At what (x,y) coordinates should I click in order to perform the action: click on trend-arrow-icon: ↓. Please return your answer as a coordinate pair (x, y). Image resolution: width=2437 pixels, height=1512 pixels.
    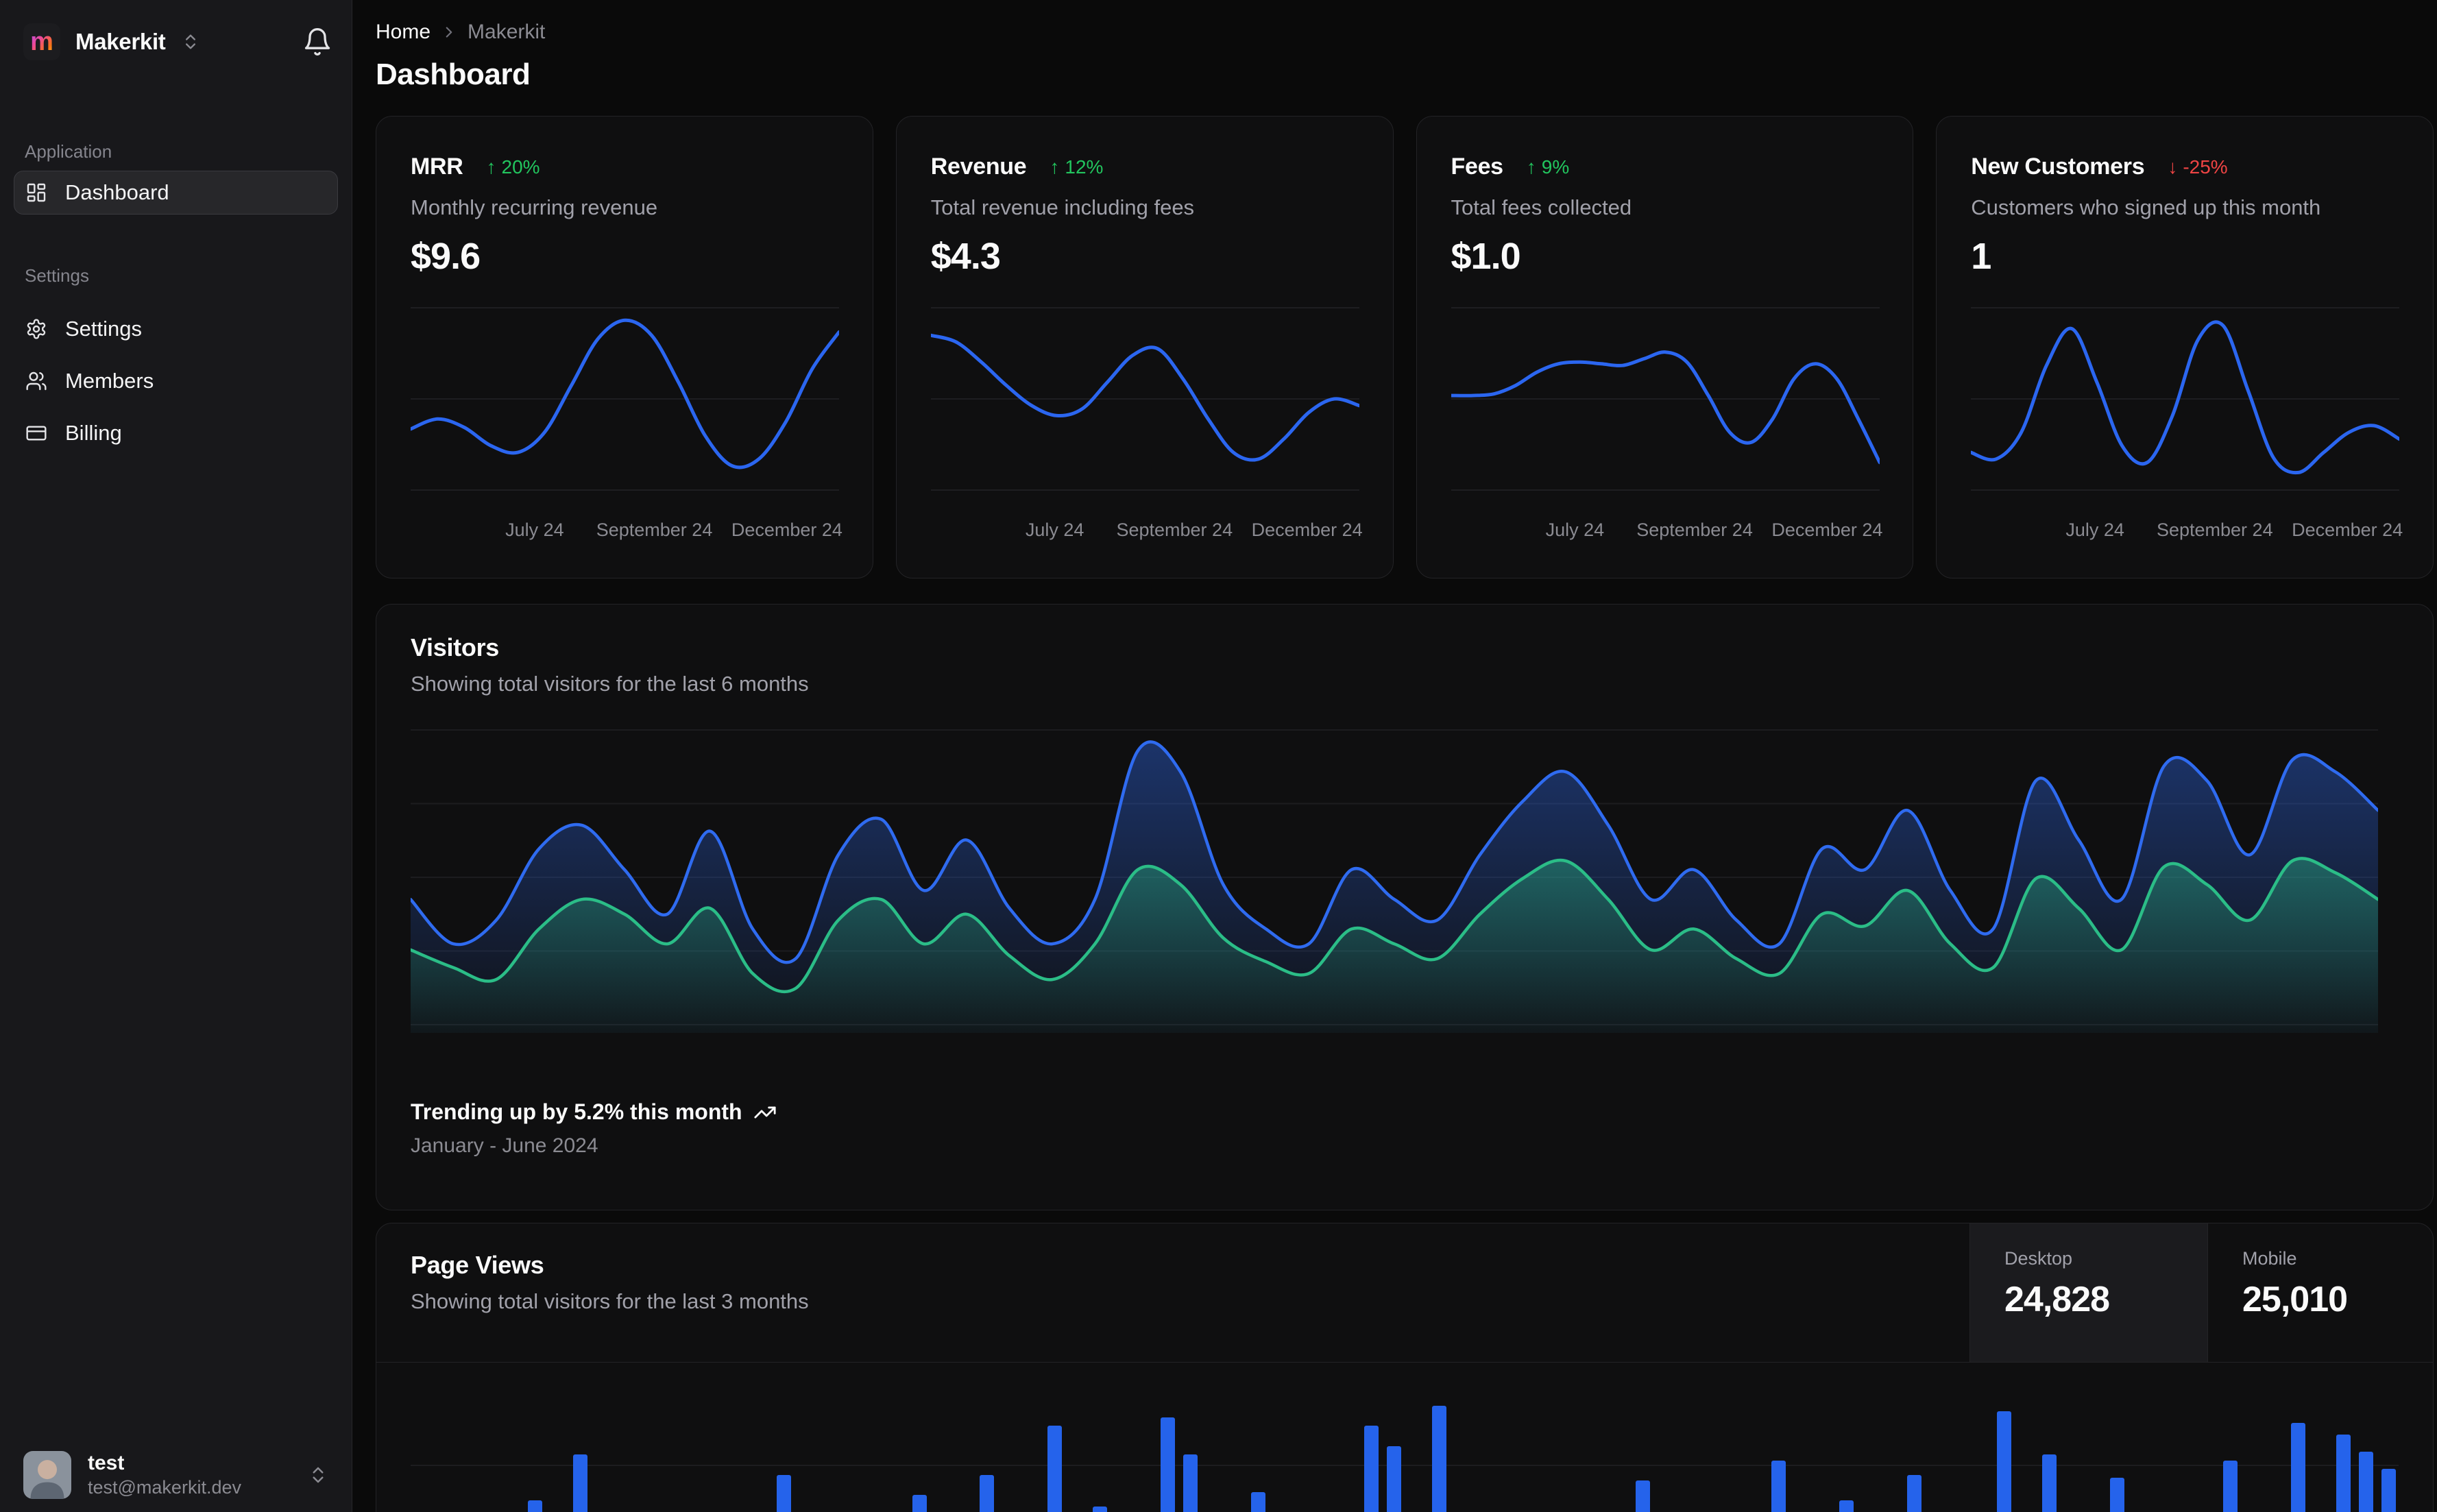
    Looking at the image, I should click on (2173, 167).